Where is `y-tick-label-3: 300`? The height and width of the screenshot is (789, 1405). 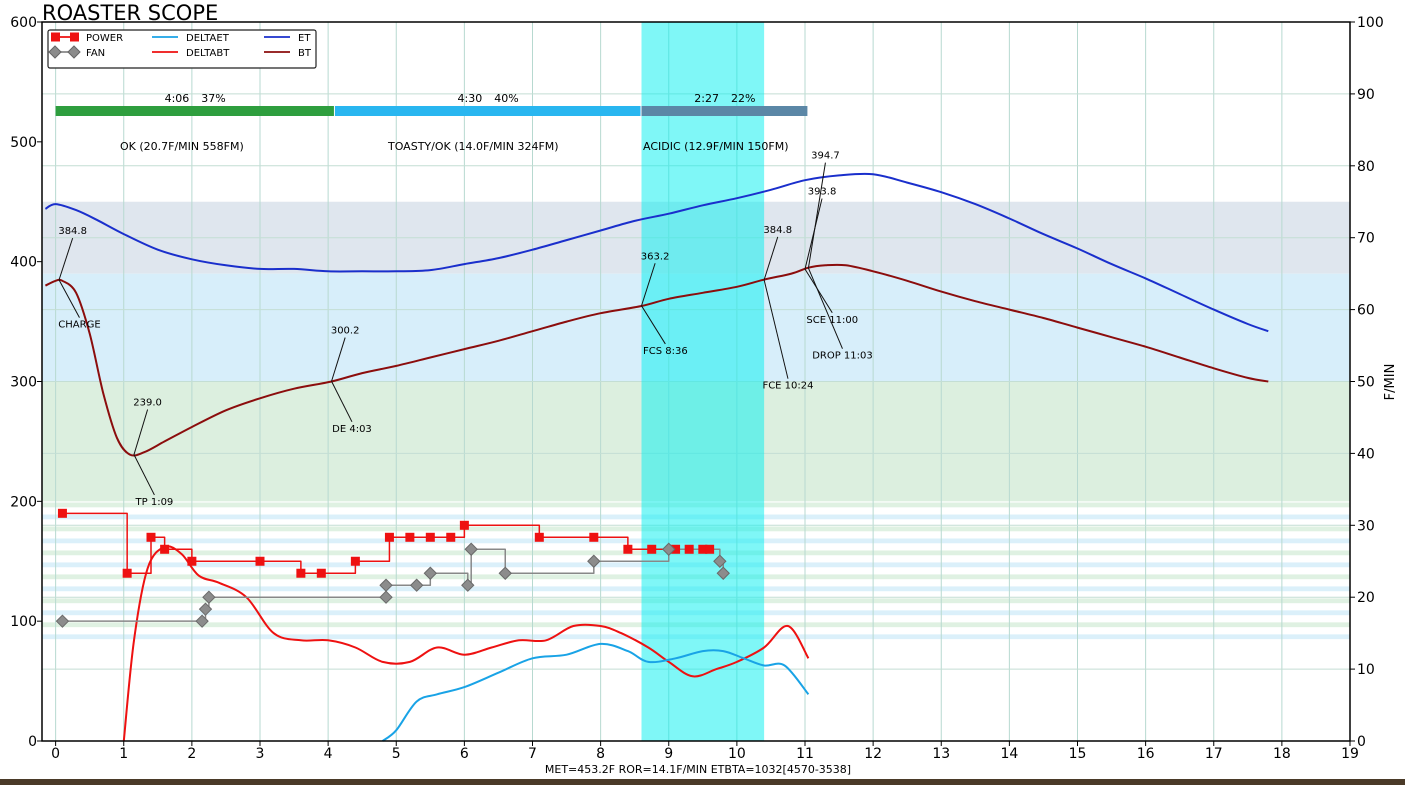
y-tick-label-3: 300 is located at coordinates (23, 383).